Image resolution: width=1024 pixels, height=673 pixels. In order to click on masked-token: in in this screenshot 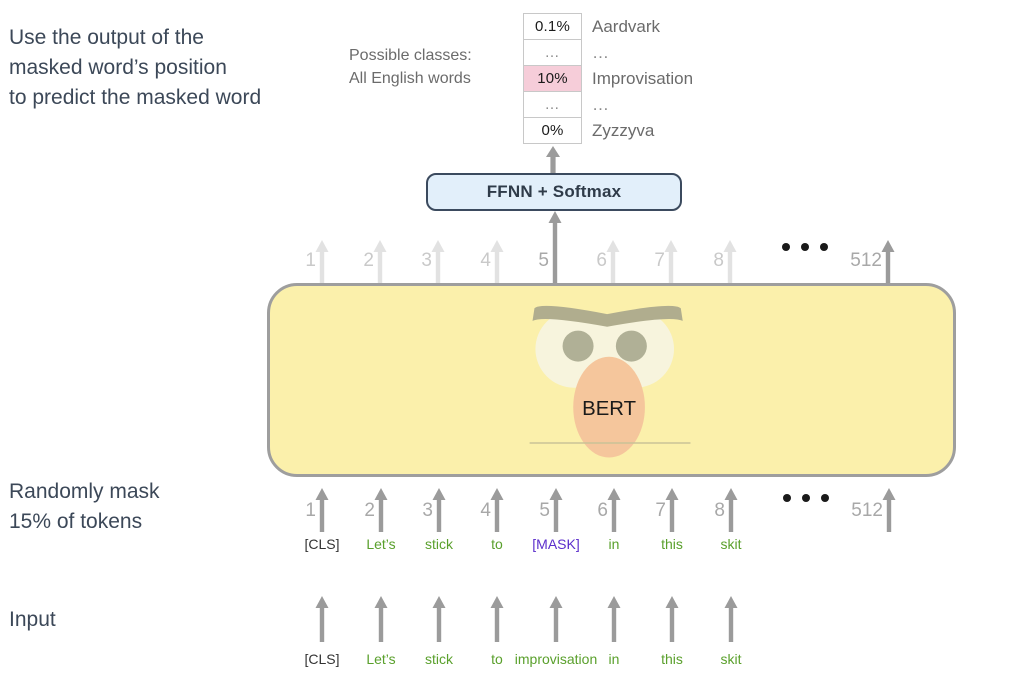, I will do `click(614, 544)`.